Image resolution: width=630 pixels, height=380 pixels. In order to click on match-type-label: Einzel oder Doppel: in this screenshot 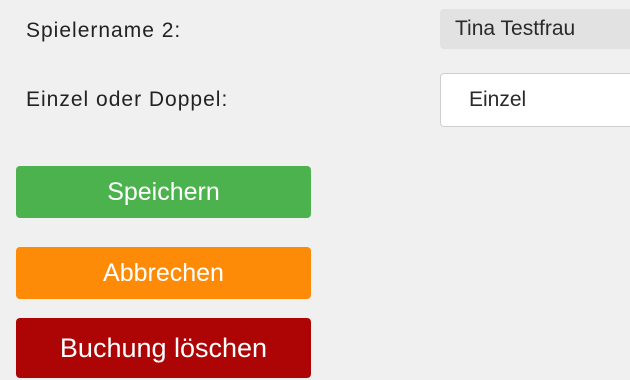, I will do `click(127, 99)`.